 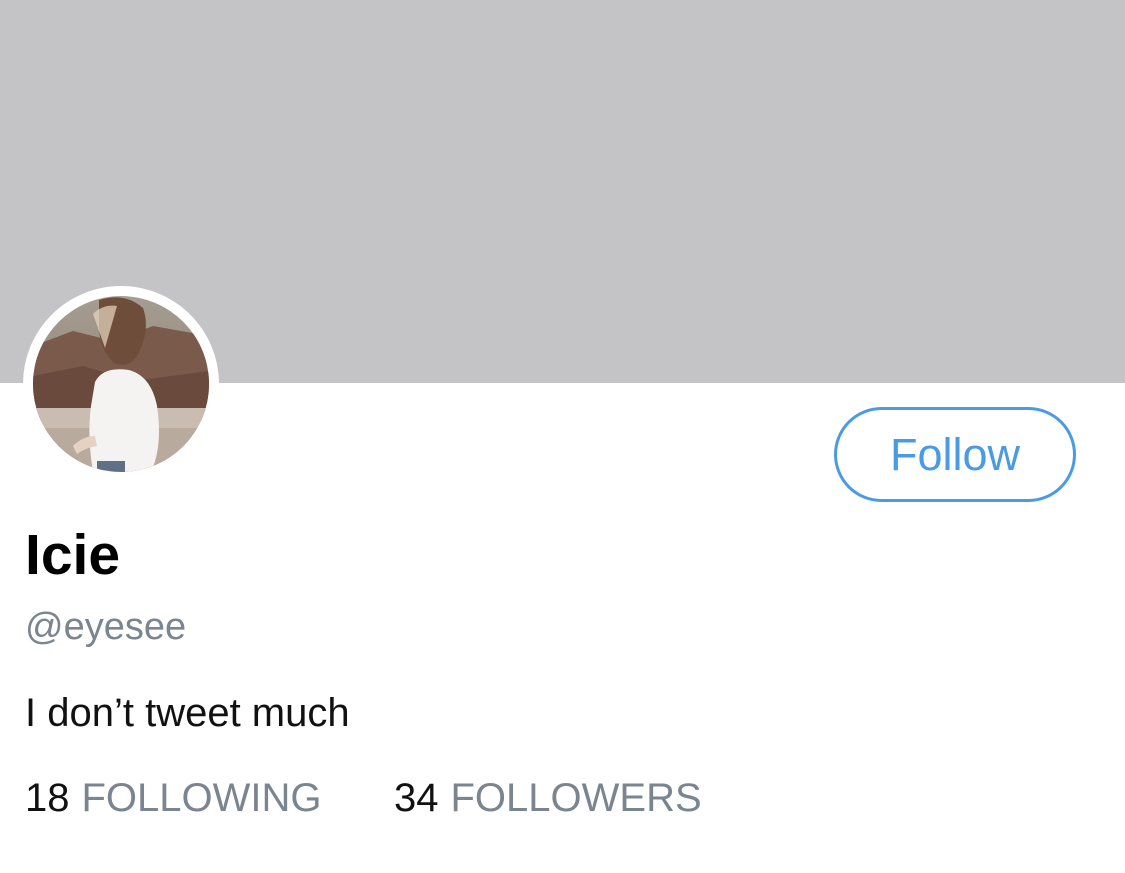 I want to click on following-label: FOLLOWING, so click(x=201, y=798).